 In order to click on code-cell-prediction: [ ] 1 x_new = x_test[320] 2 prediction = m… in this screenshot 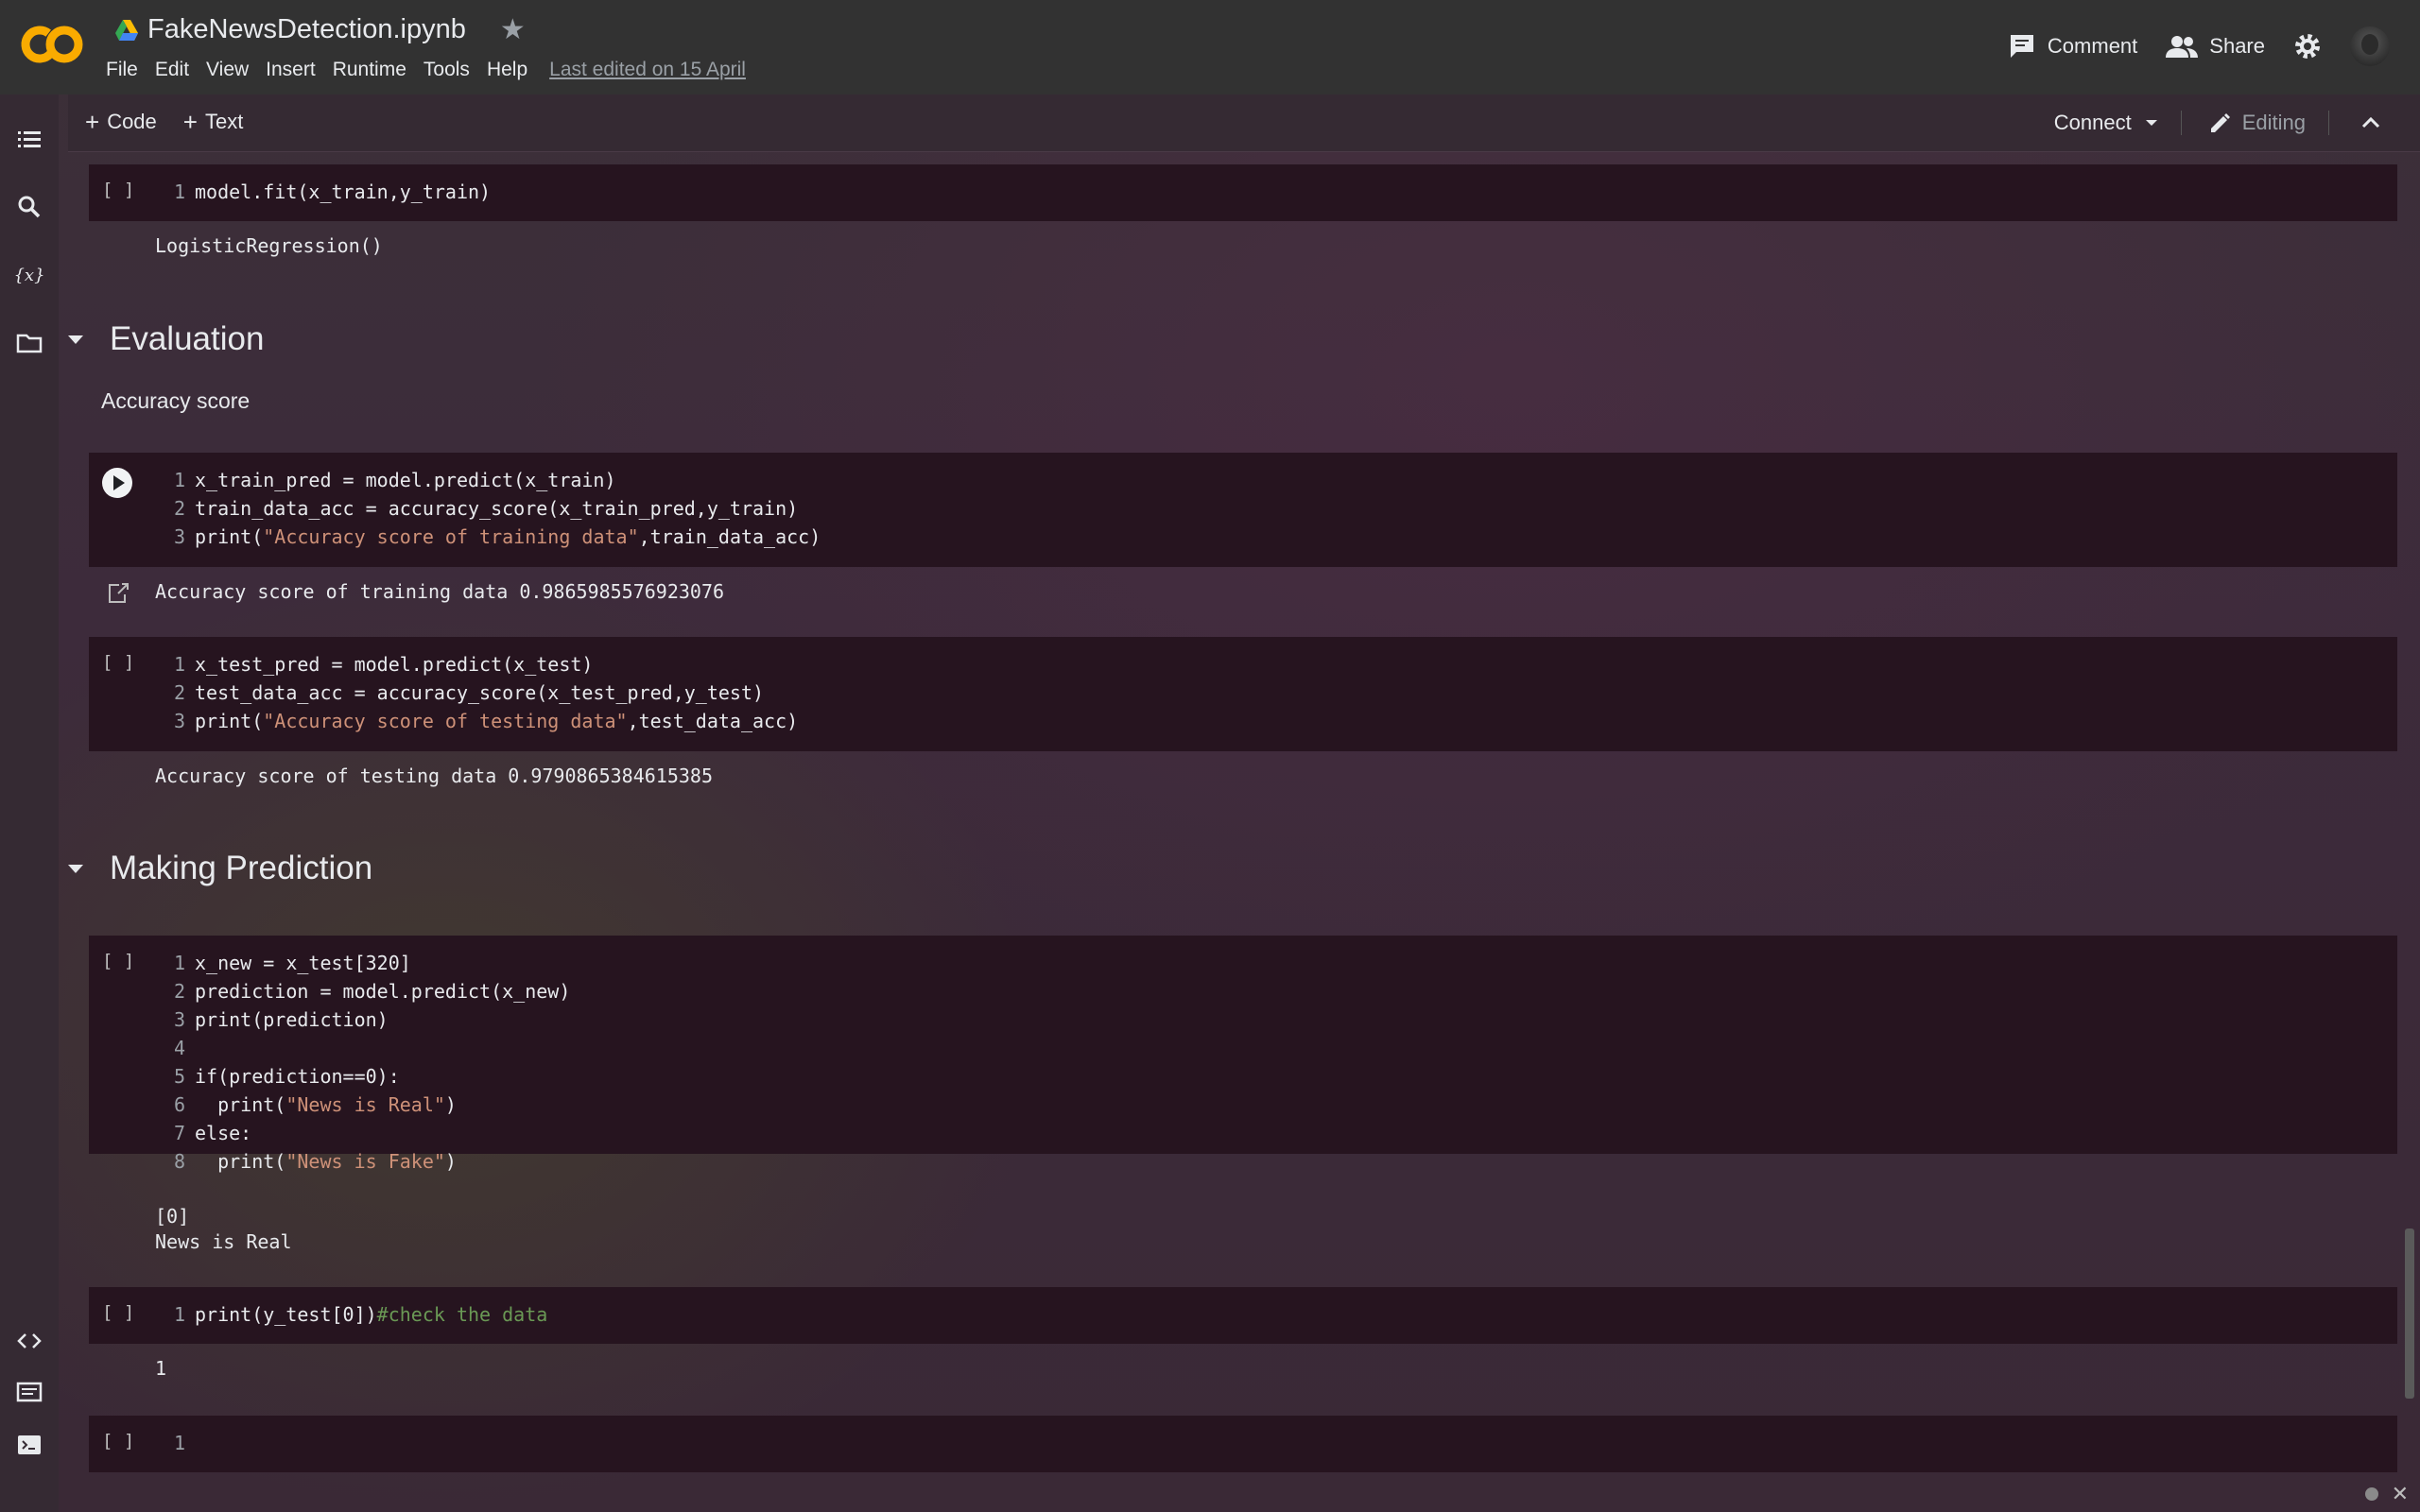, I will do `click(1243, 1054)`.